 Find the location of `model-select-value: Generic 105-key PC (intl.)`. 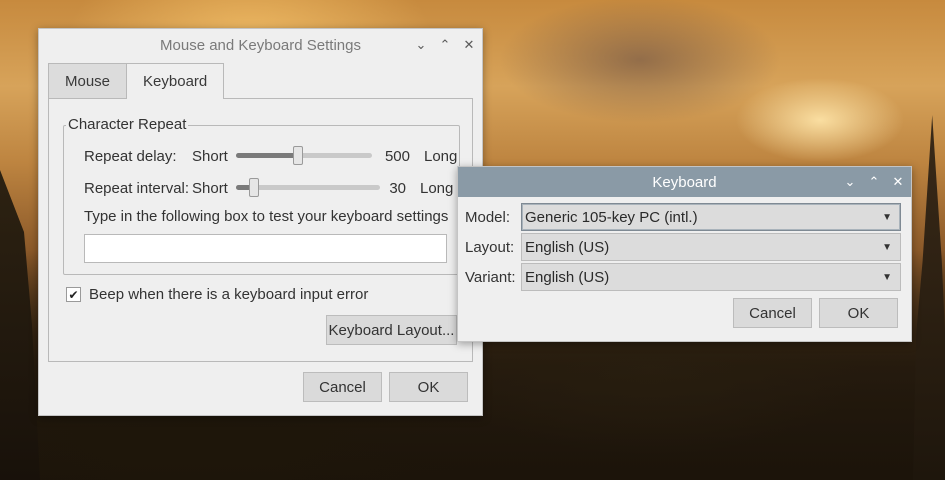

model-select-value: Generic 105-key PC (intl.) is located at coordinates (611, 217).